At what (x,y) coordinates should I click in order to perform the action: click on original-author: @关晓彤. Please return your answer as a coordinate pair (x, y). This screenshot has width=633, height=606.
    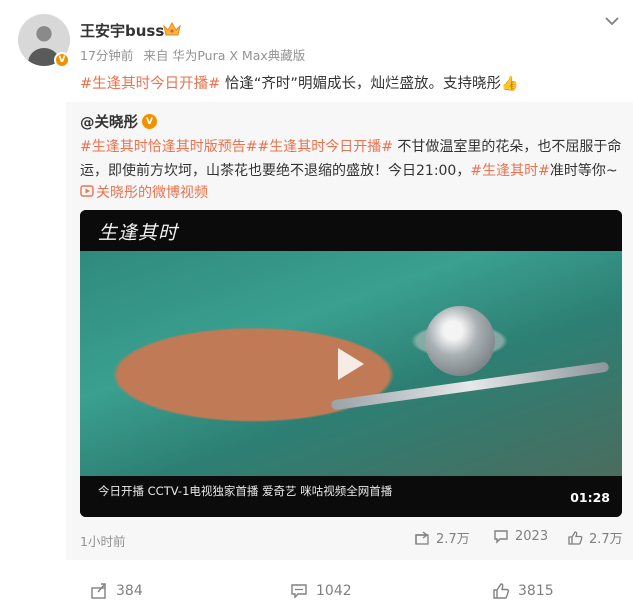
    Looking at the image, I should click on (109, 121).